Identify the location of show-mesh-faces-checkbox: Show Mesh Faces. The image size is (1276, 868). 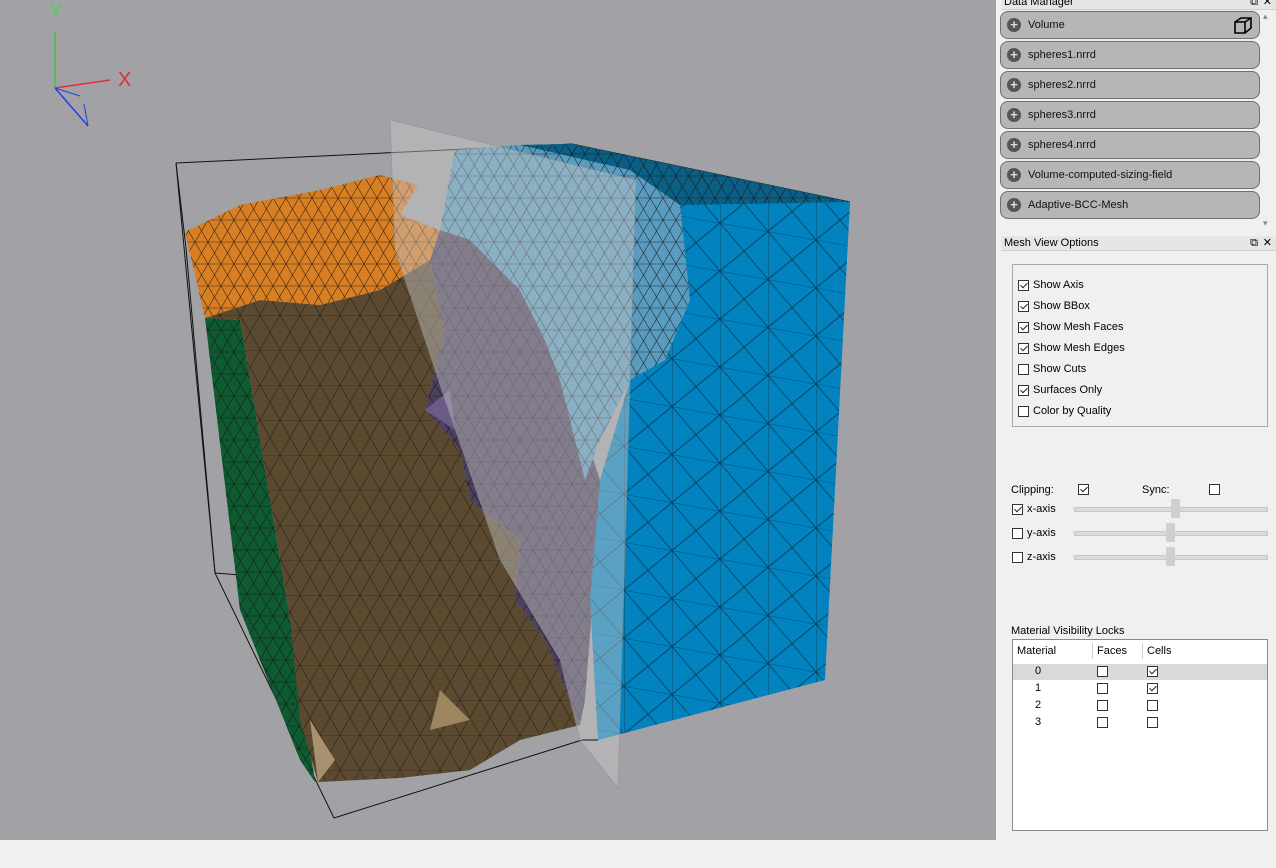
(1070, 327).